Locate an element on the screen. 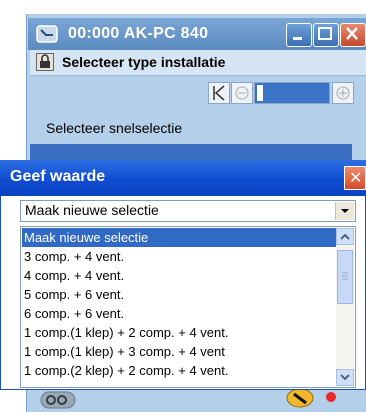  value-dropdown: Maak nieuwe selectie is located at coordinates (188, 211).